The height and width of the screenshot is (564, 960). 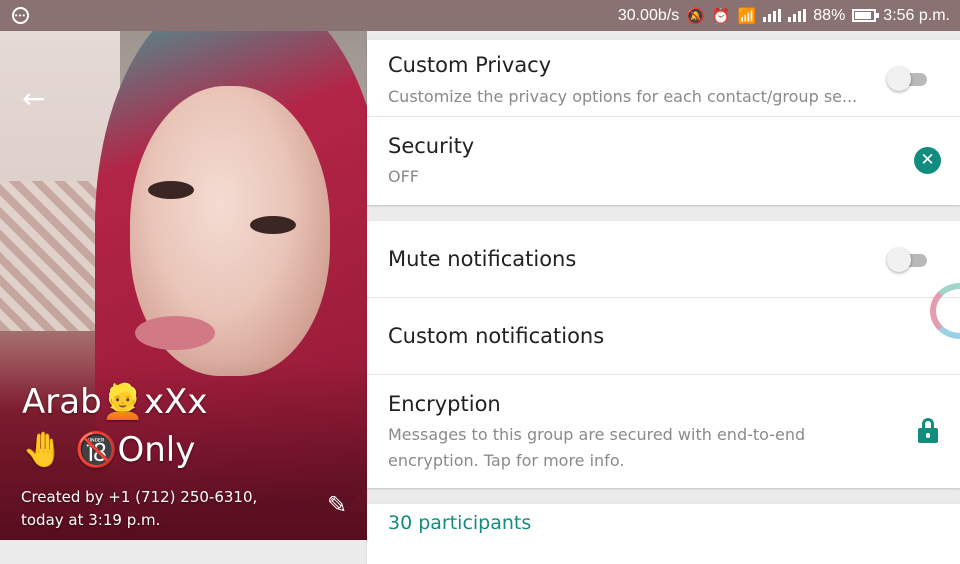 What do you see at coordinates (115, 402) in the screenshot?
I see `group-name-line: Arab👱xXx` at bounding box center [115, 402].